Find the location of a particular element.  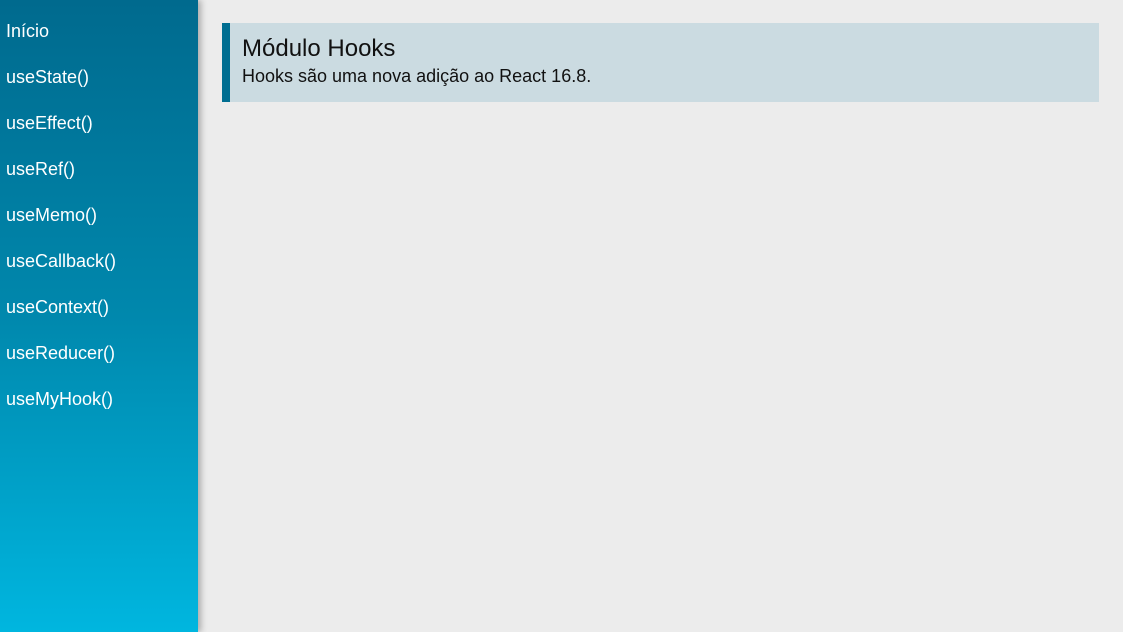

sidebar-item-inicio: Início is located at coordinates (99, 31).